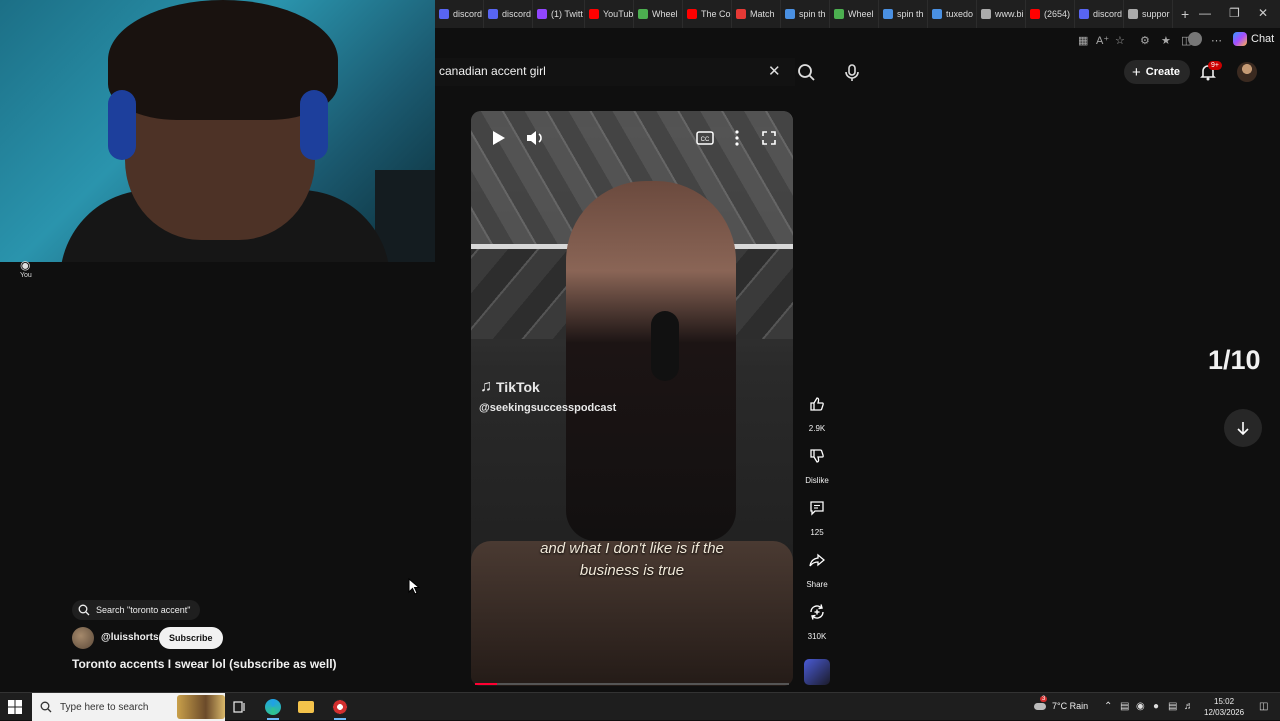  What do you see at coordinates (817, 672) in the screenshot?
I see `sound-thumbnail` at bounding box center [817, 672].